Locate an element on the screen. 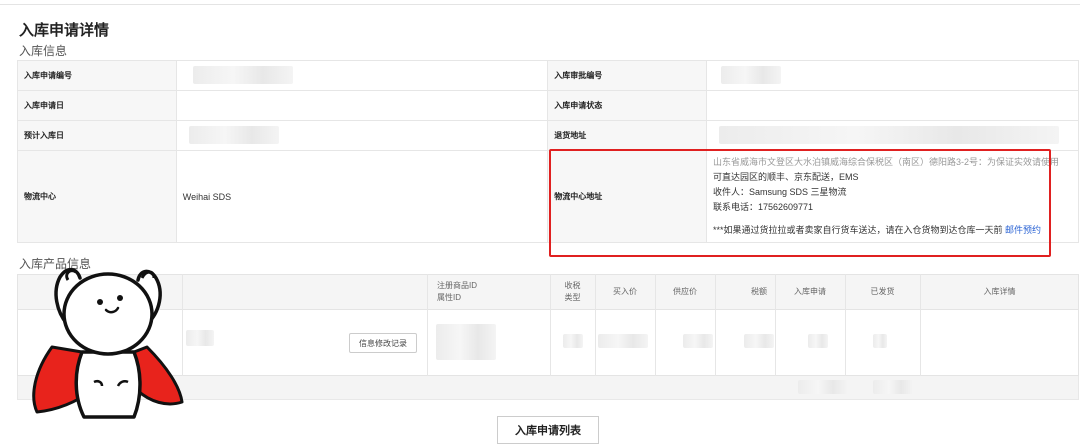  approval-no-value is located at coordinates (892, 75).